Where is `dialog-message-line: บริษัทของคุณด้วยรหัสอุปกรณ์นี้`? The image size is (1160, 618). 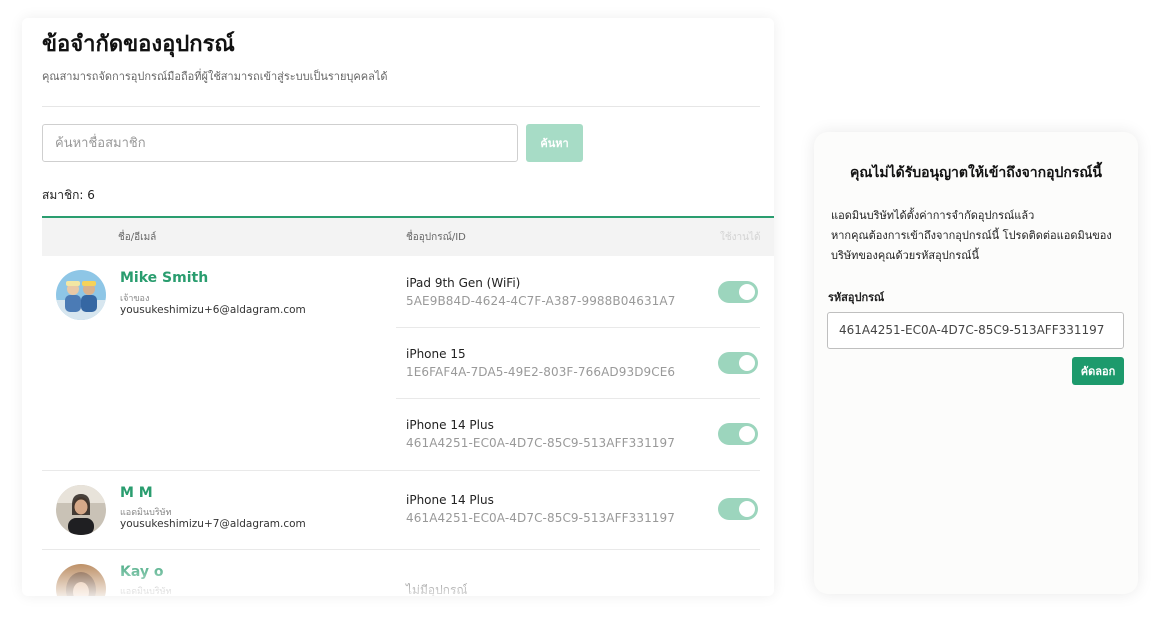
dialog-message-line: บริษัทของคุณด้วยรหัสอุปกรณ์นี้ is located at coordinates (905, 255).